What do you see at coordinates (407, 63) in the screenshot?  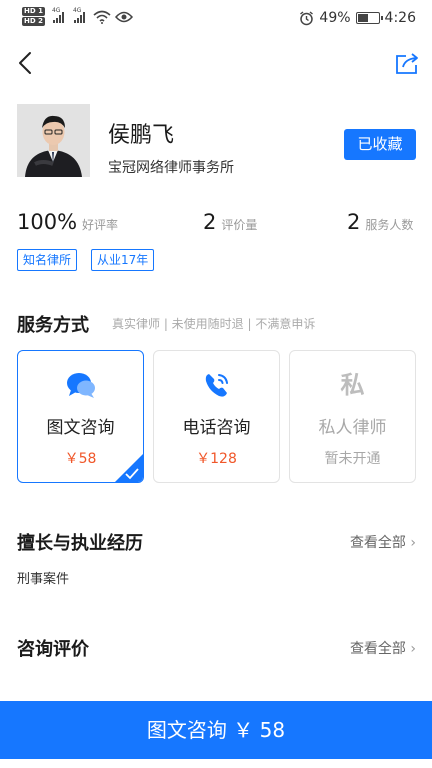 I see `share-icon` at bounding box center [407, 63].